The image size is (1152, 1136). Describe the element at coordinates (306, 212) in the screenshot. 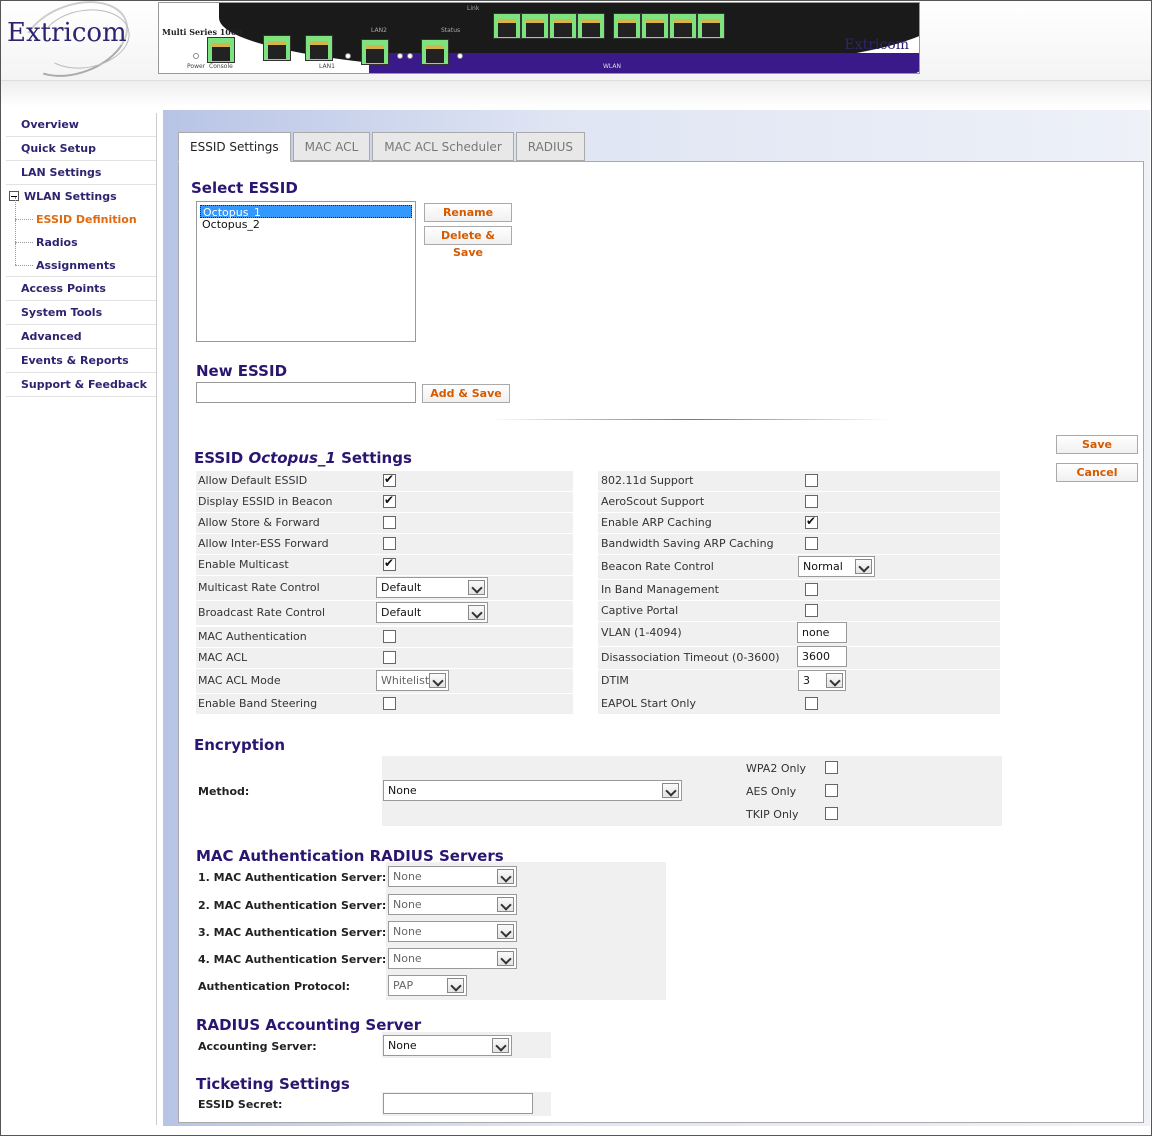

I see `essid-list-item: Octopus_1` at that location.